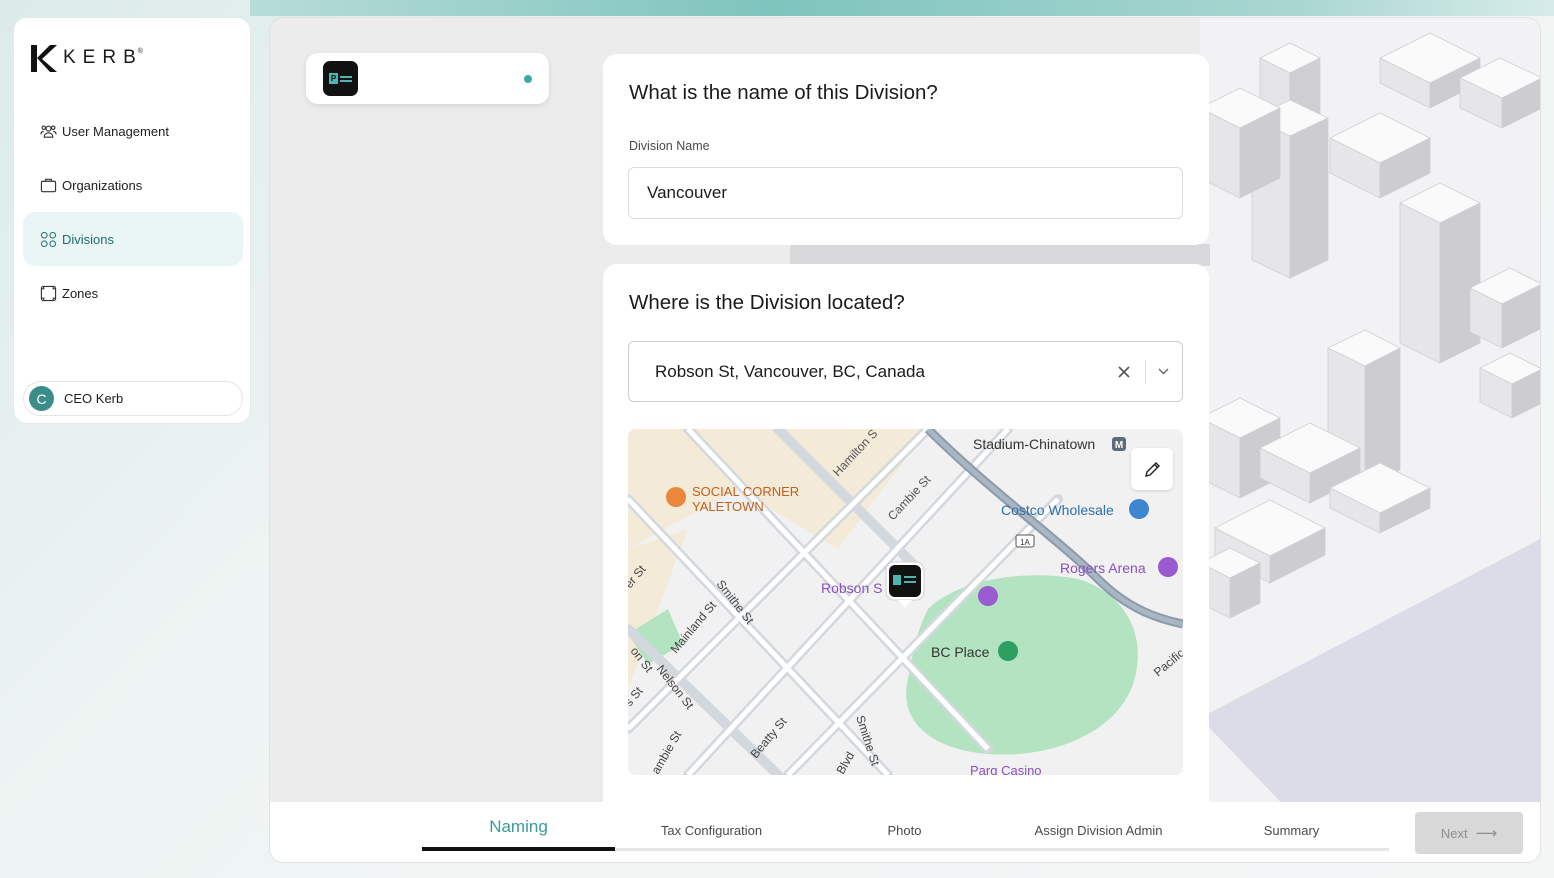 The width and height of the screenshot is (1554, 878). I want to click on clear-location-button, so click(1124, 372).